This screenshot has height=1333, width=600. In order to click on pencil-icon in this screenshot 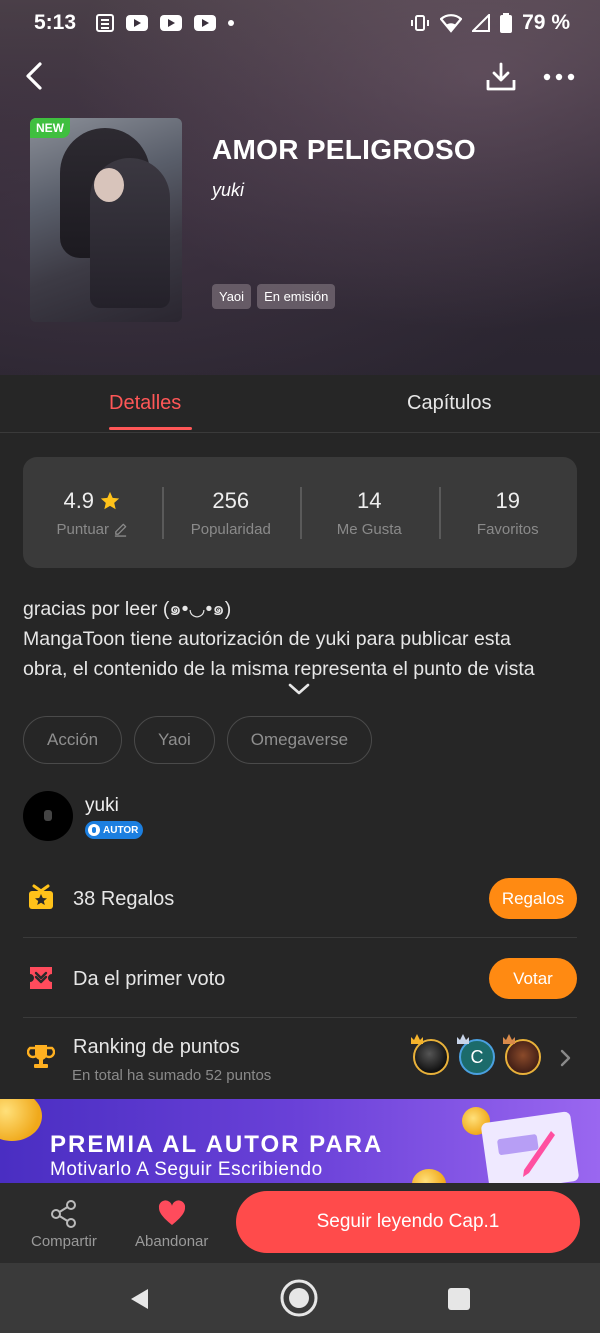, I will do `click(120, 530)`.